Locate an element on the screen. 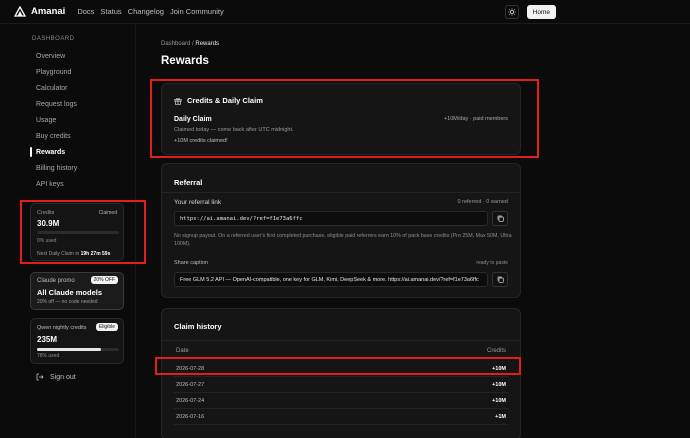  sidebar-item-request-logs: Request logs is located at coordinates (80, 104).